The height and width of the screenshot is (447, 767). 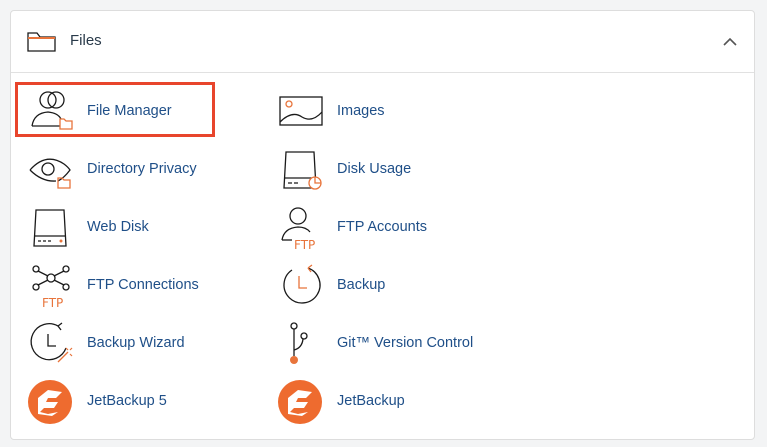 I want to click on item-label: FTP Accounts, so click(x=382, y=227).